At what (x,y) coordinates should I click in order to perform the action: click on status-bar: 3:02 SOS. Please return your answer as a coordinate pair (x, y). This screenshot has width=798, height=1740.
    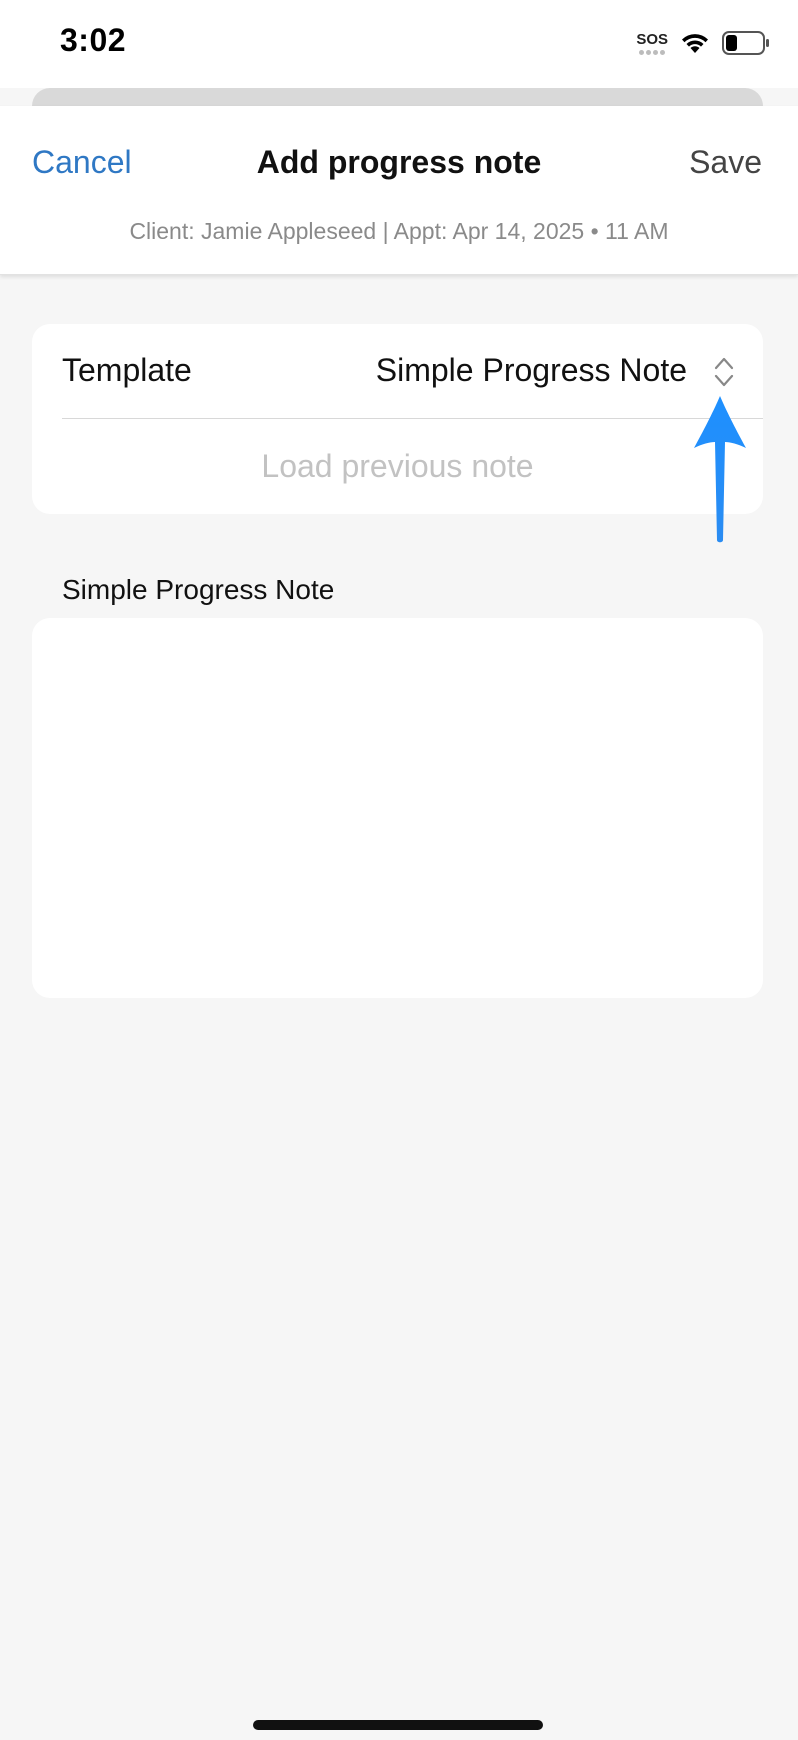
    Looking at the image, I should click on (399, 44).